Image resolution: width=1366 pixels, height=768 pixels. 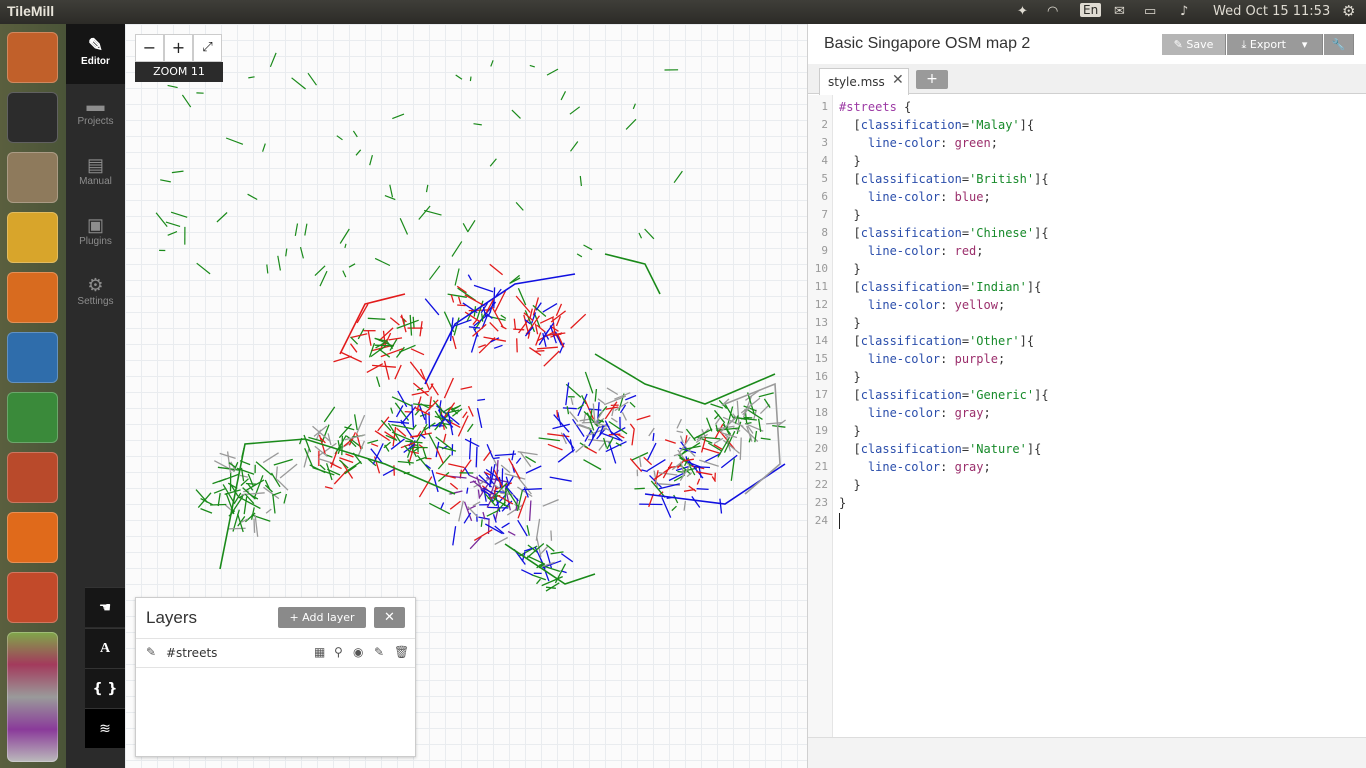 I want to click on nav-editor: ✎ Editor, so click(x=95, y=54).